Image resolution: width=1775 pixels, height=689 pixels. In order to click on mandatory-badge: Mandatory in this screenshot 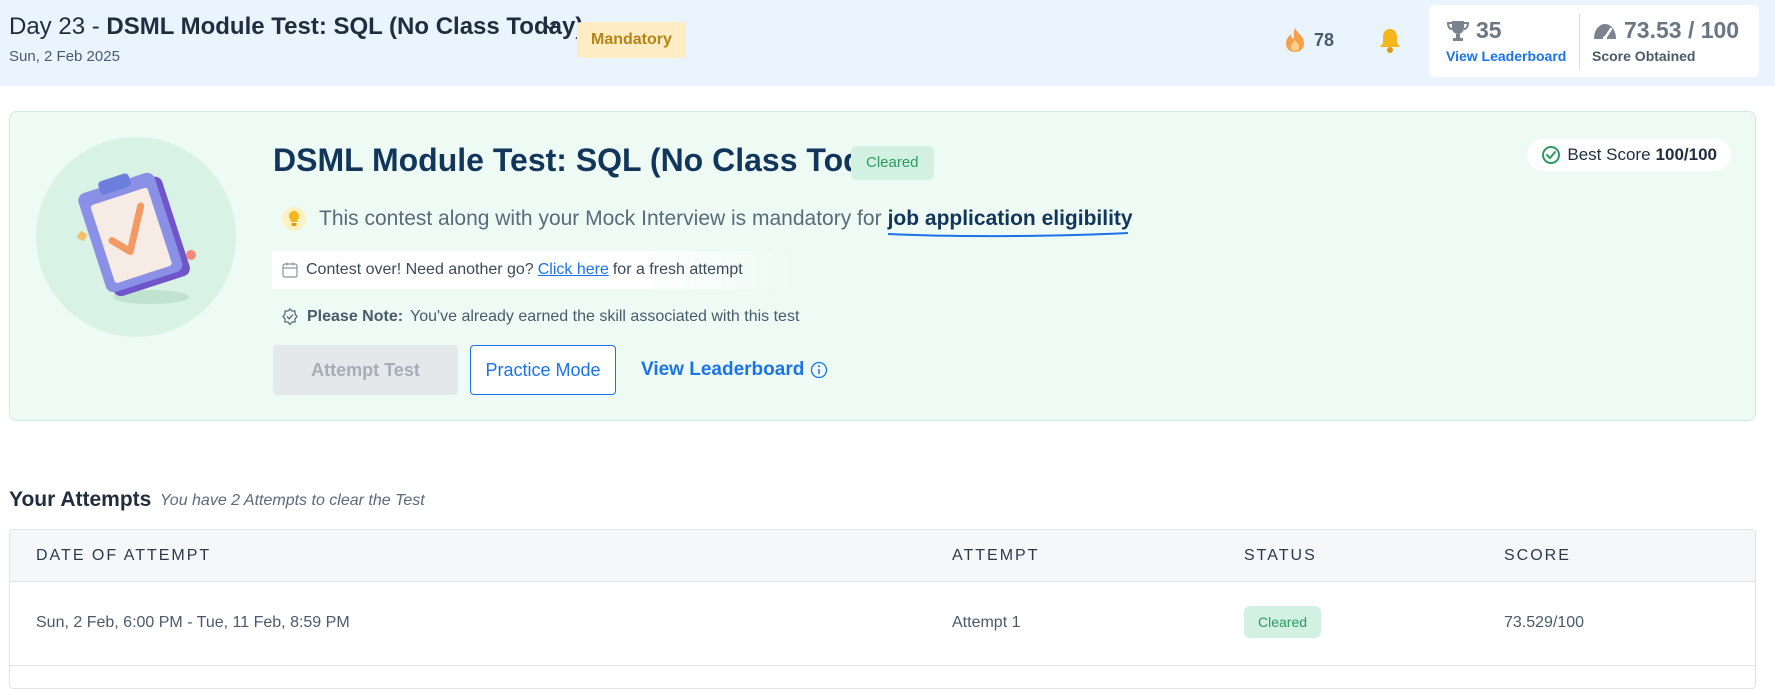, I will do `click(631, 40)`.